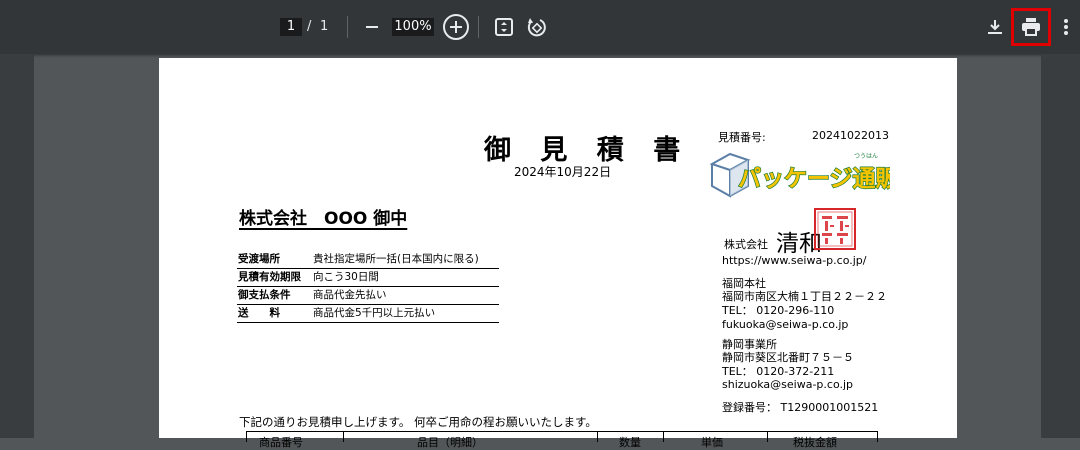 The image size is (1080, 450). I want to click on zoom-level-input: 100%, so click(413, 27).